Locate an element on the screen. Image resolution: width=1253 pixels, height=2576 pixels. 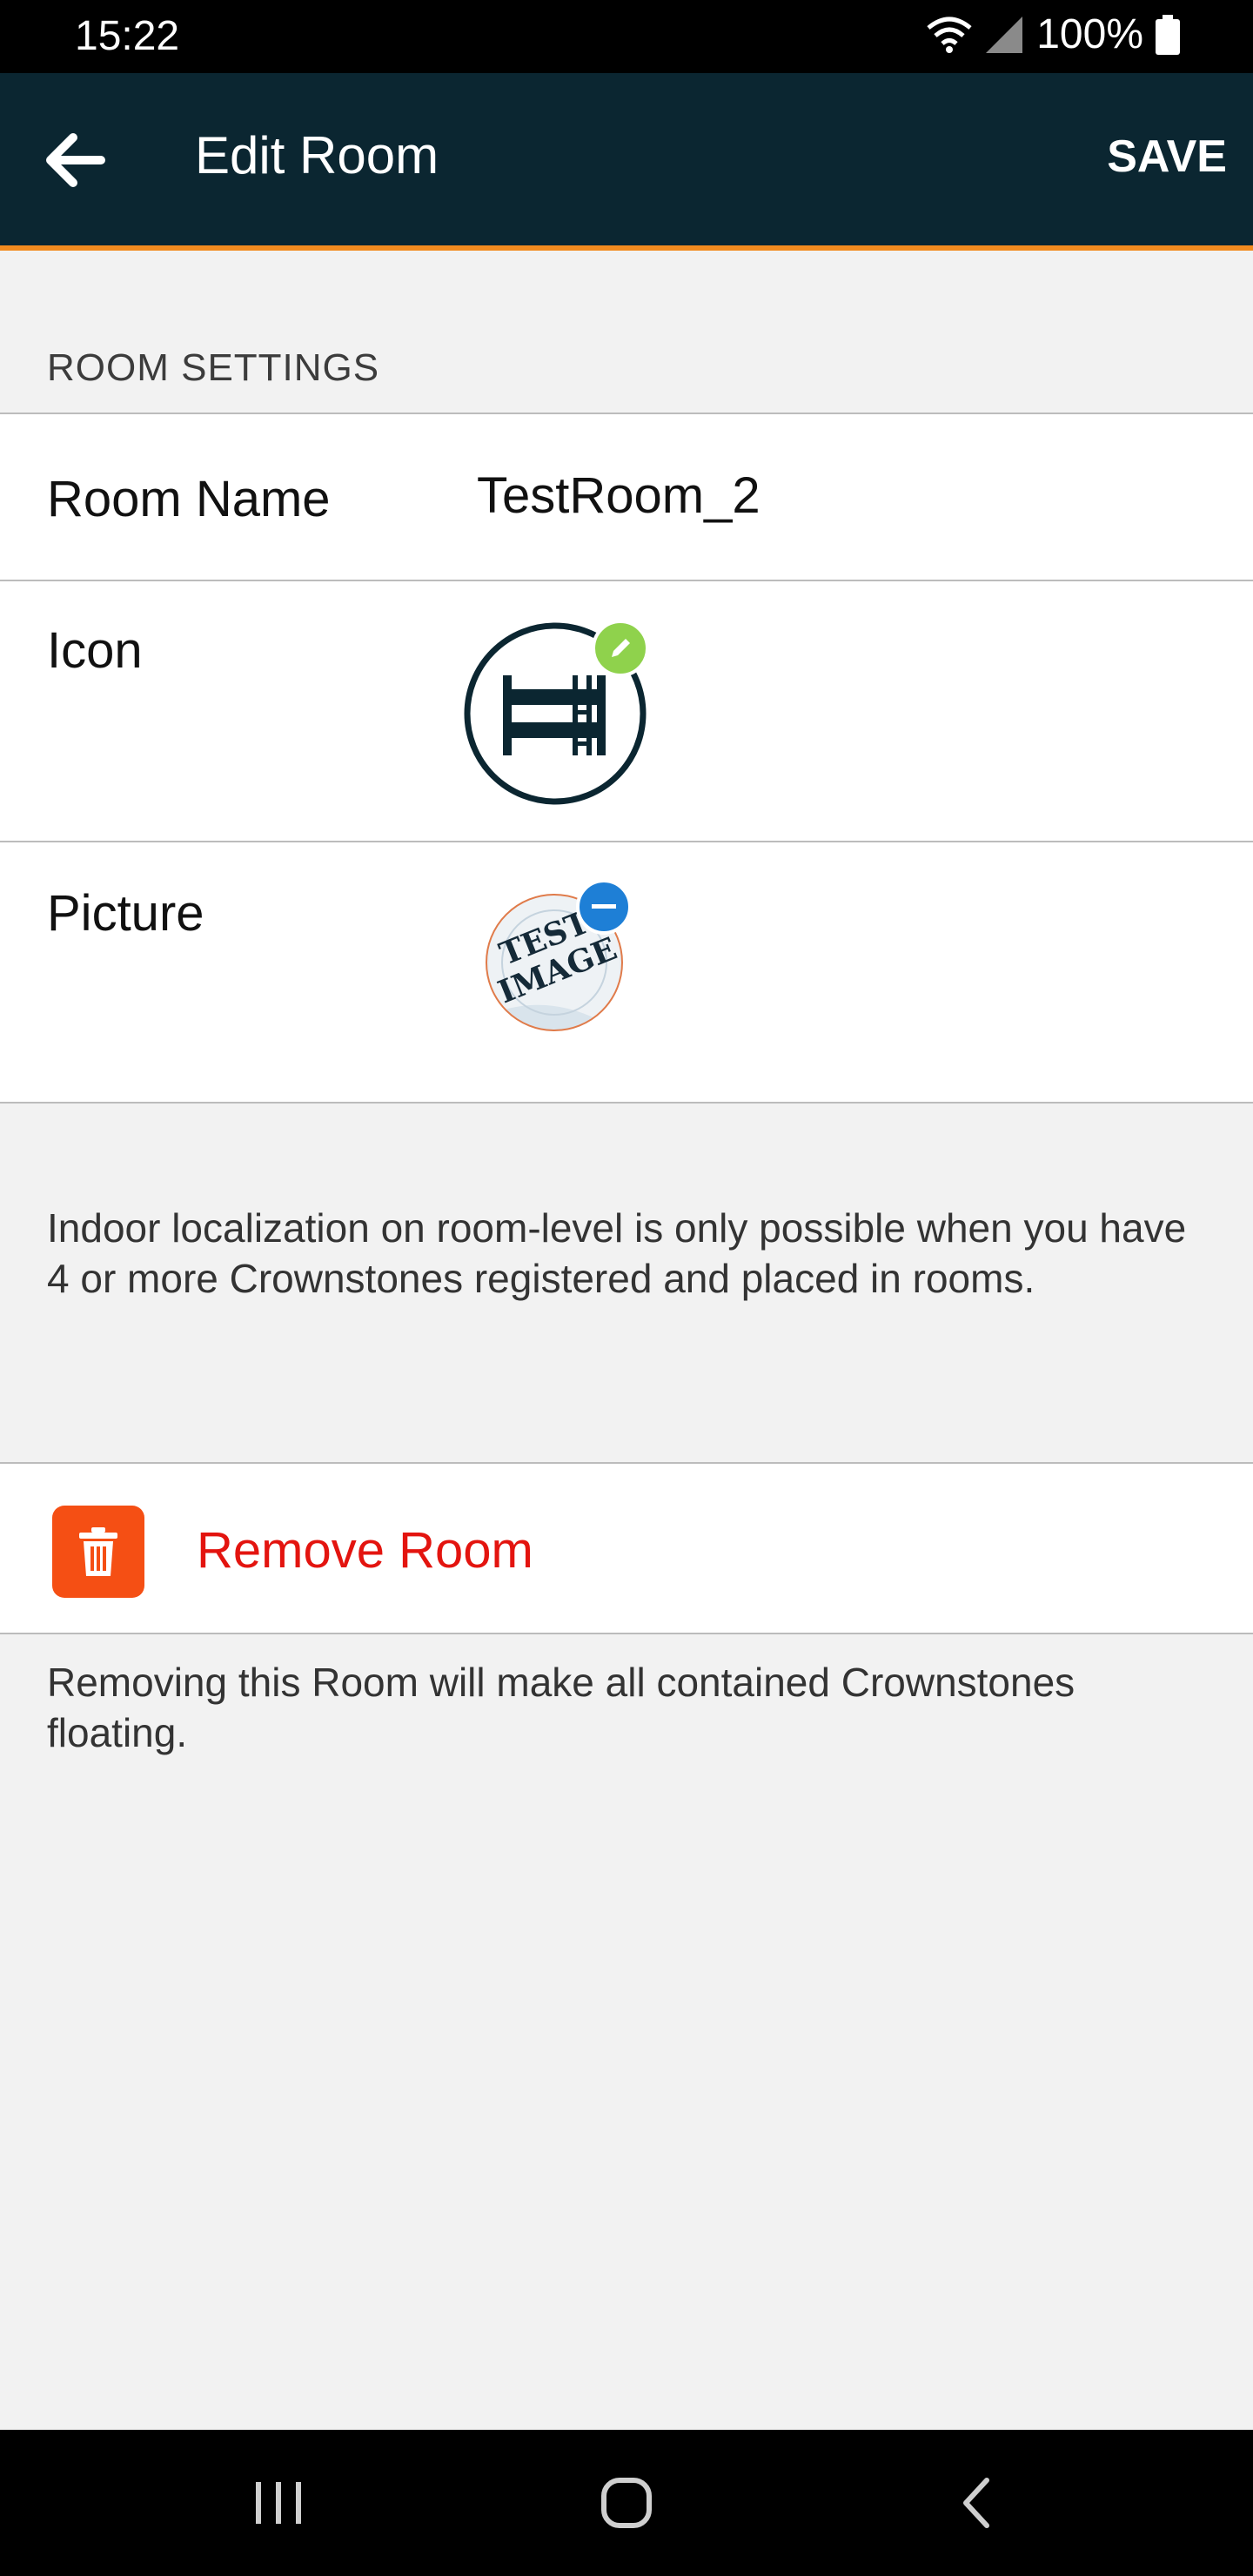
home-icon is located at coordinates (626, 2503).